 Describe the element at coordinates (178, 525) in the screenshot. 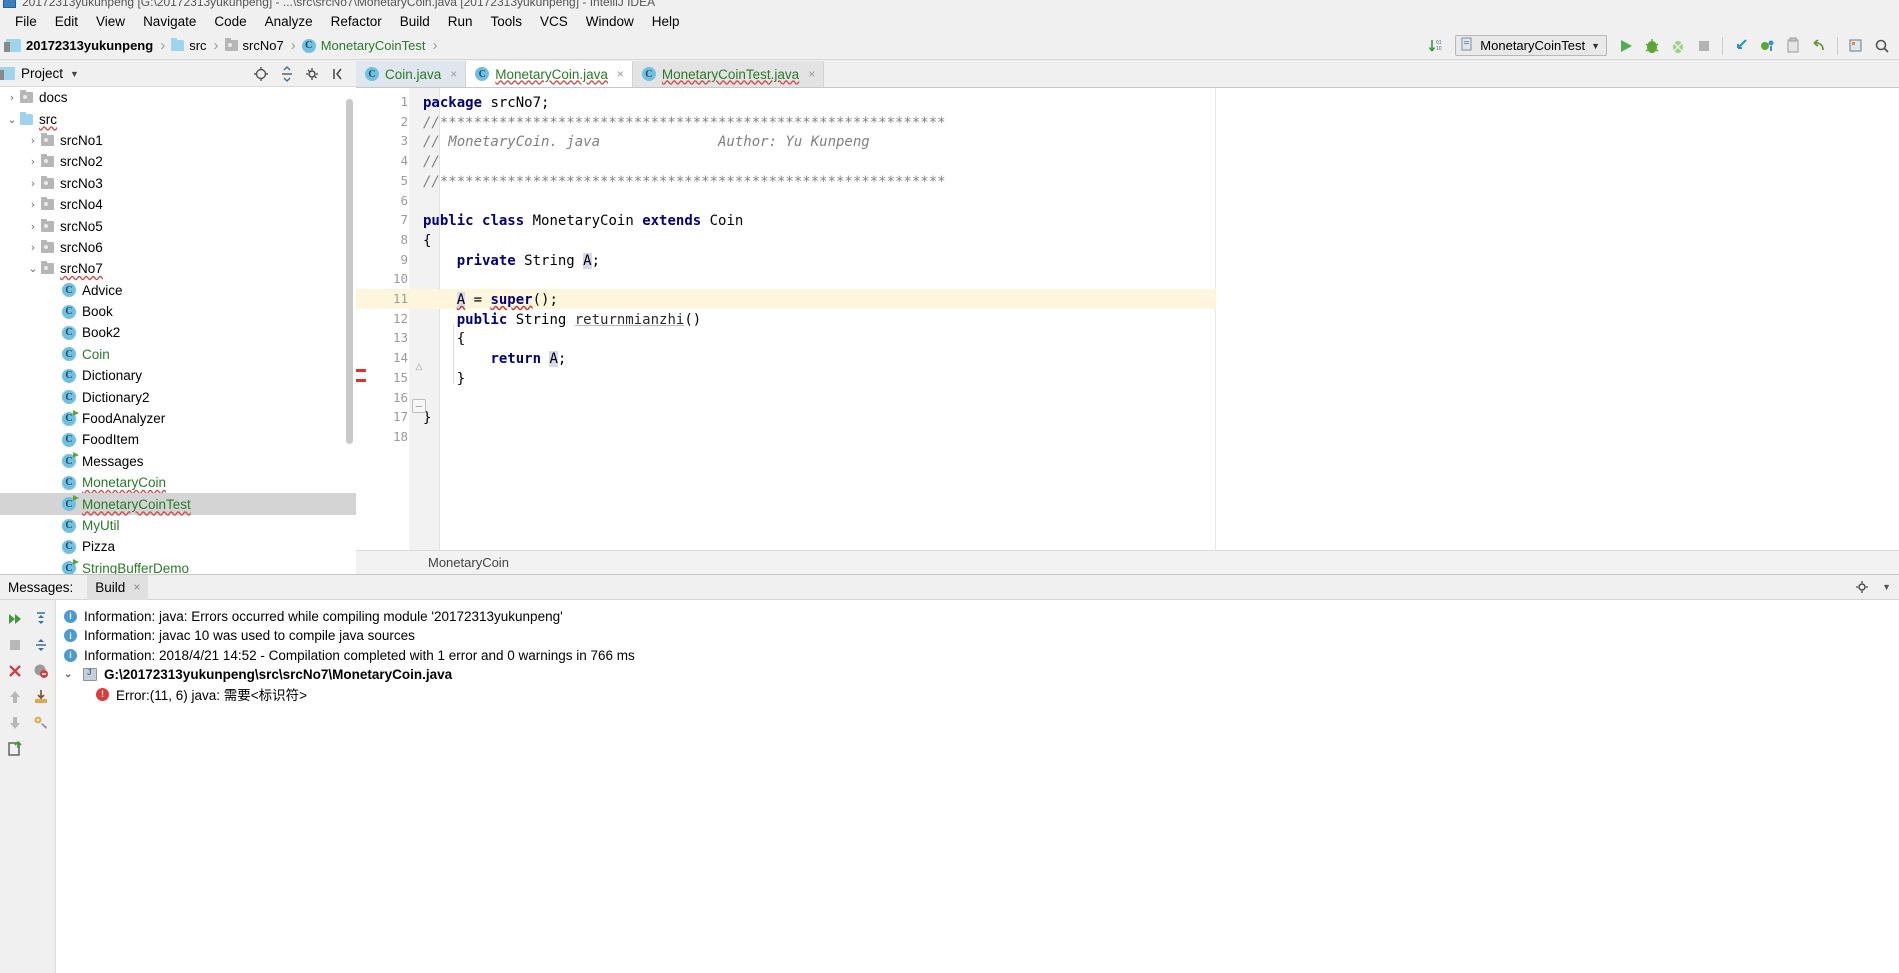

I see `tree-node-myutil: C MyUtil` at that location.